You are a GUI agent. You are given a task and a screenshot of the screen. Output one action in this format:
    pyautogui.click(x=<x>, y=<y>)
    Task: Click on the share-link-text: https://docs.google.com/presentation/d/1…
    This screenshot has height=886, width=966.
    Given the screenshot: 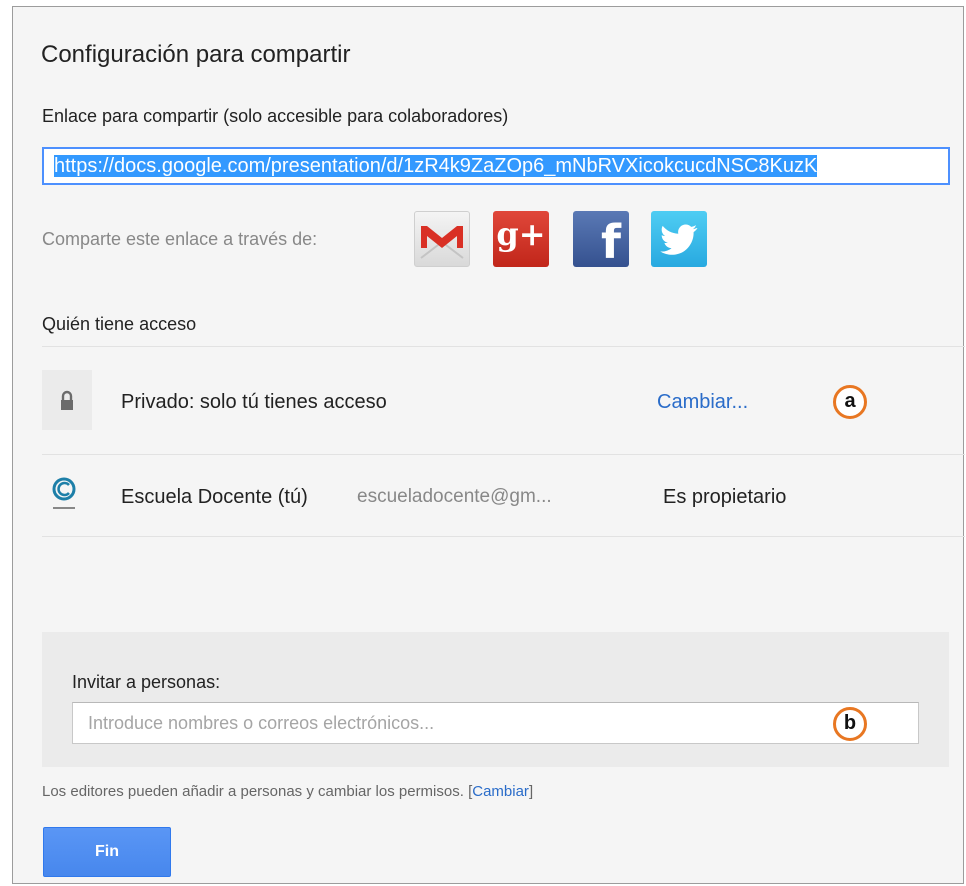 What is the action you would take?
    pyautogui.click(x=436, y=166)
    